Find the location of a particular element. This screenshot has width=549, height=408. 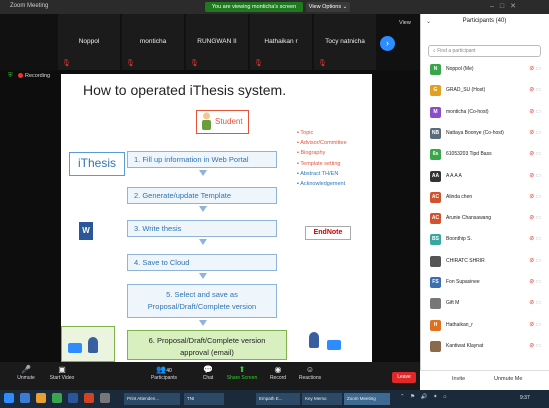

participant-row: AA A A A A ⊘▭ is located at coordinates (488, 177).